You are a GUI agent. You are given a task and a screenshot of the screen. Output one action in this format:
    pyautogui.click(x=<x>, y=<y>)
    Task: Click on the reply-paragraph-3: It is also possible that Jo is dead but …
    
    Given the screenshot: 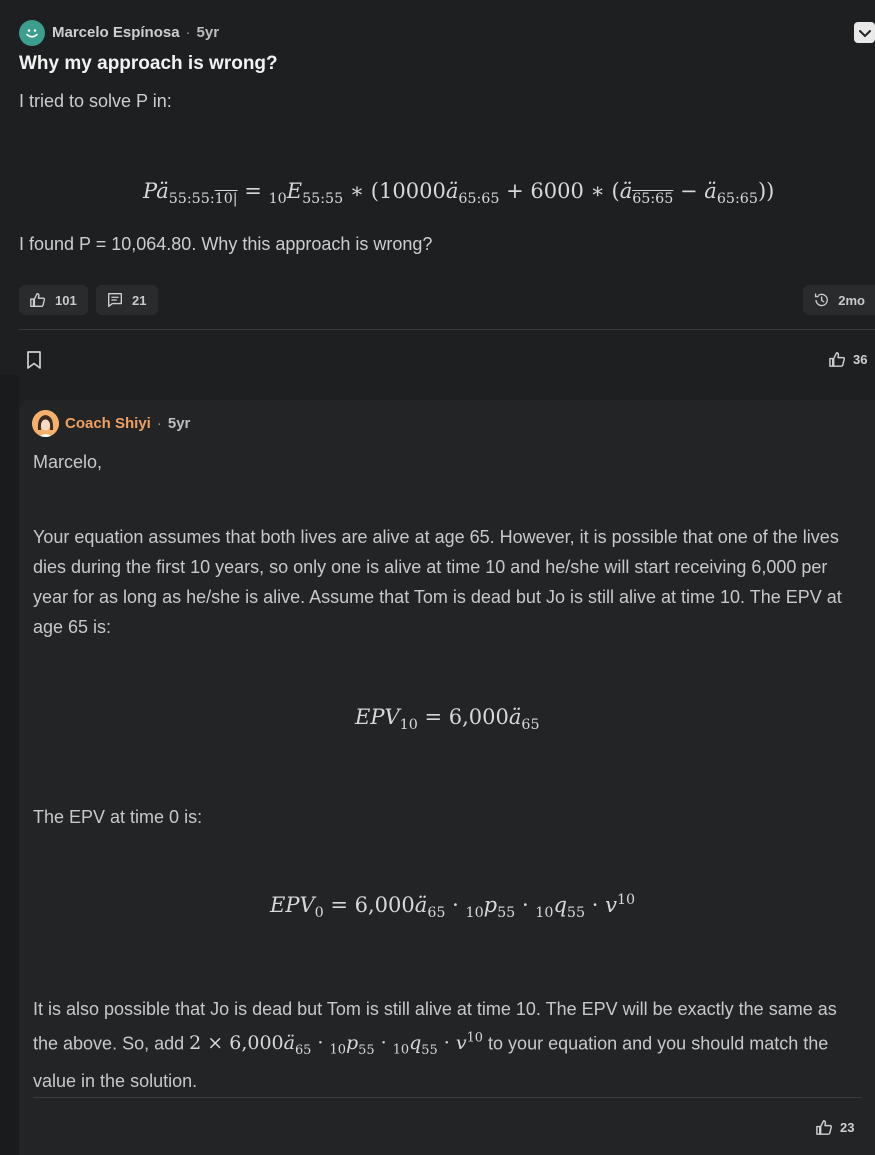 What is the action you would take?
    pyautogui.click(x=448, y=1045)
    